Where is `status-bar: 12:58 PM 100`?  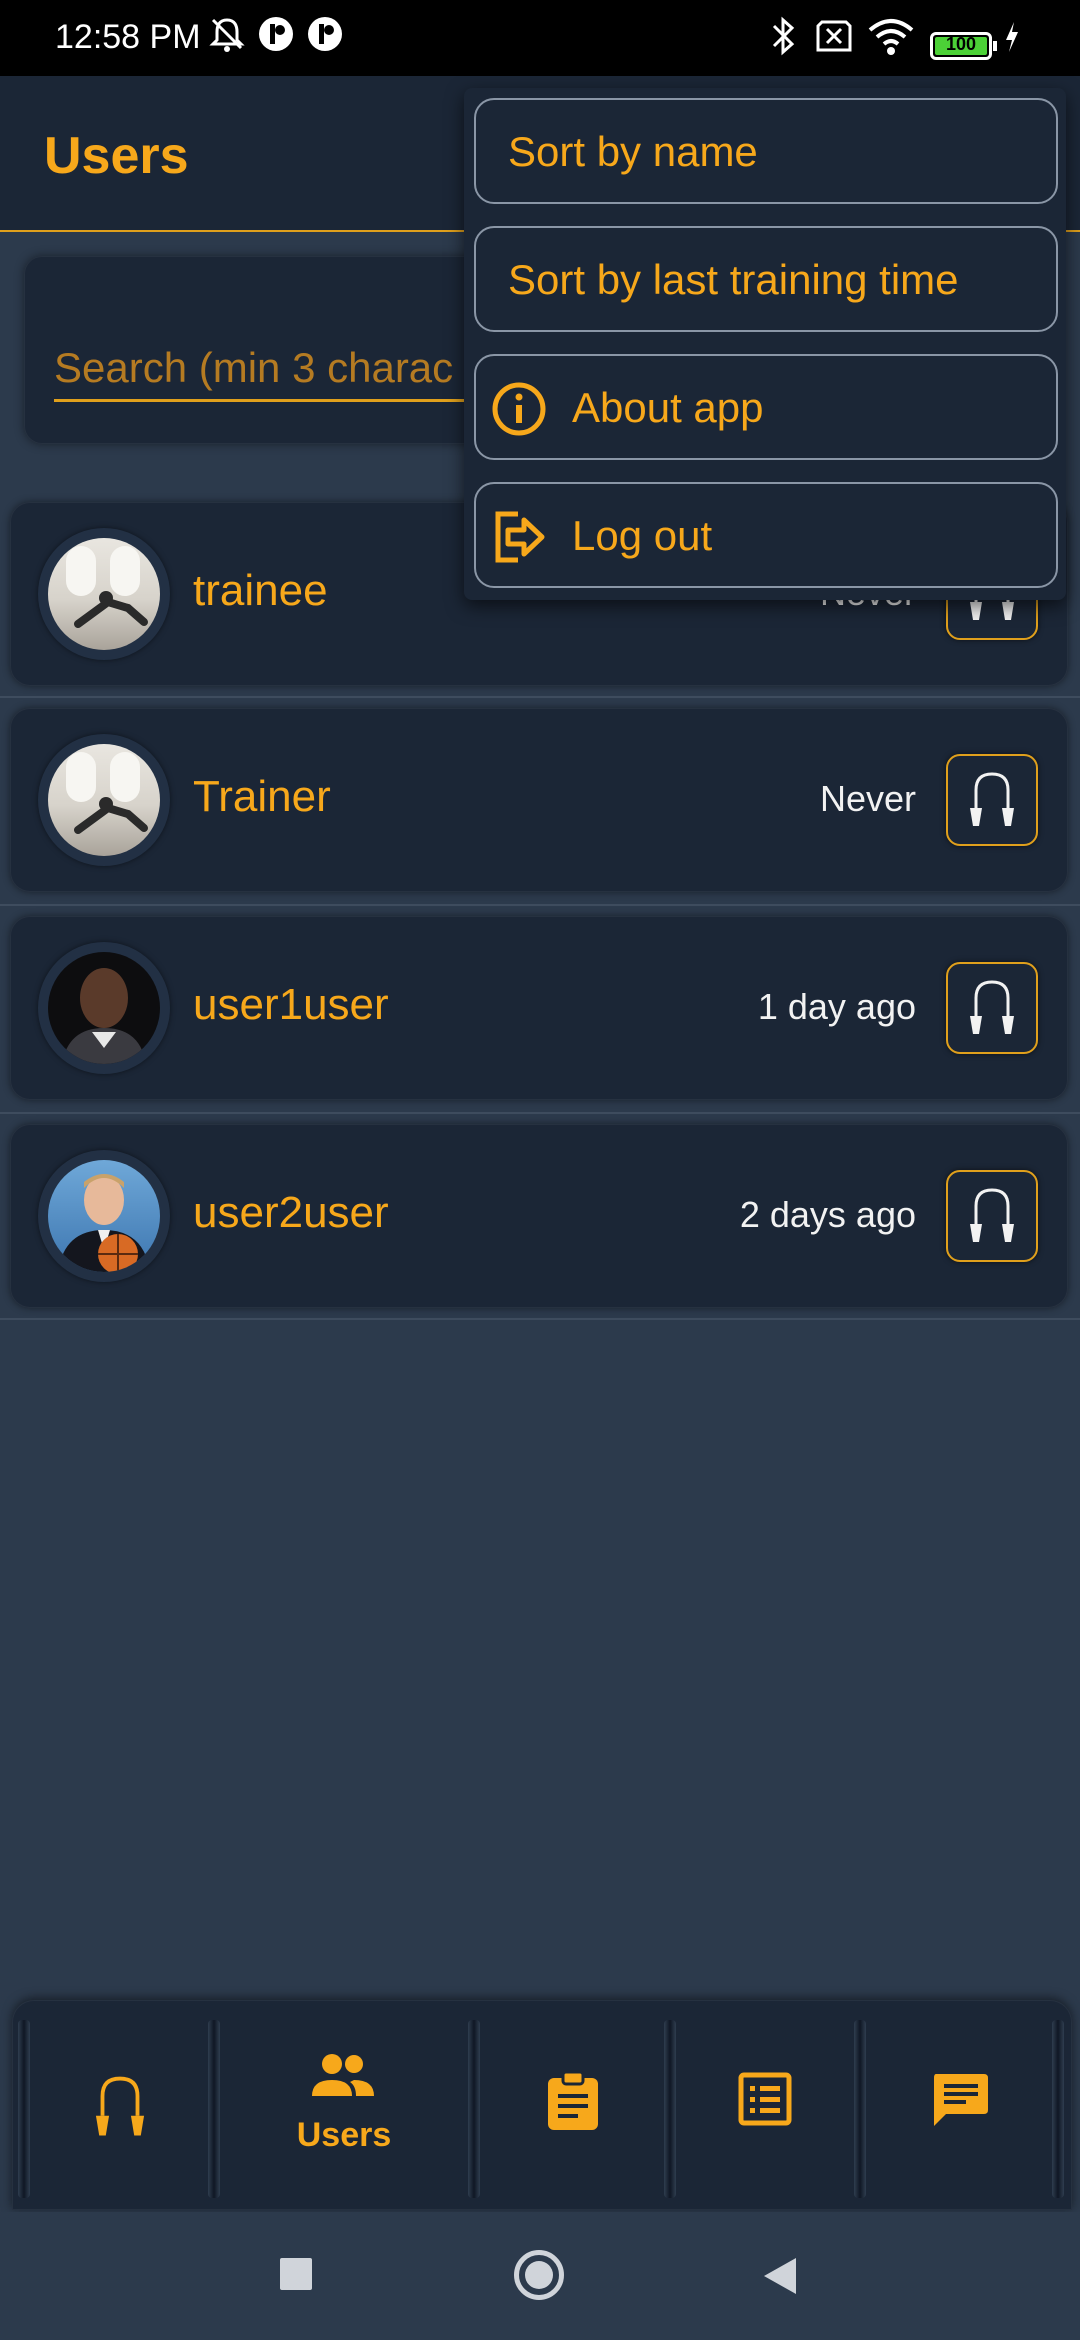
status-bar: 12:58 PM 100 is located at coordinates (540, 38).